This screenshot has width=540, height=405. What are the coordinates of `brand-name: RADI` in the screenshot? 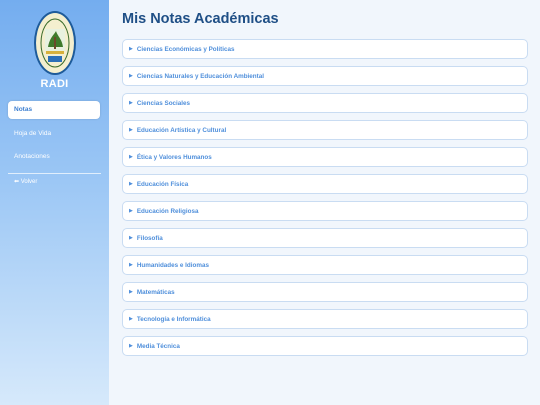 It's located at (54, 84).